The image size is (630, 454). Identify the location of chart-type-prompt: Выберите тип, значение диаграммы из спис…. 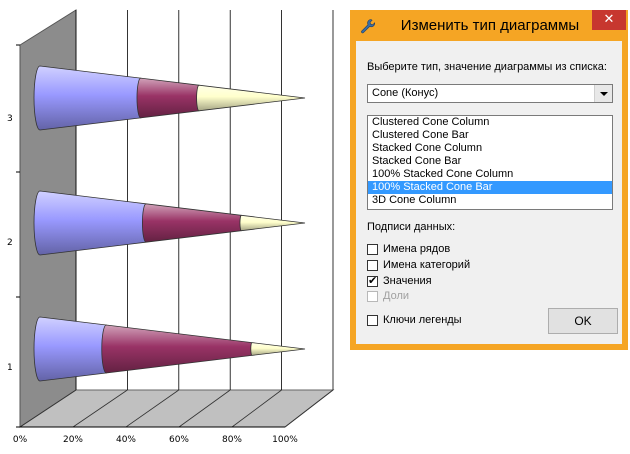
(487, 67).